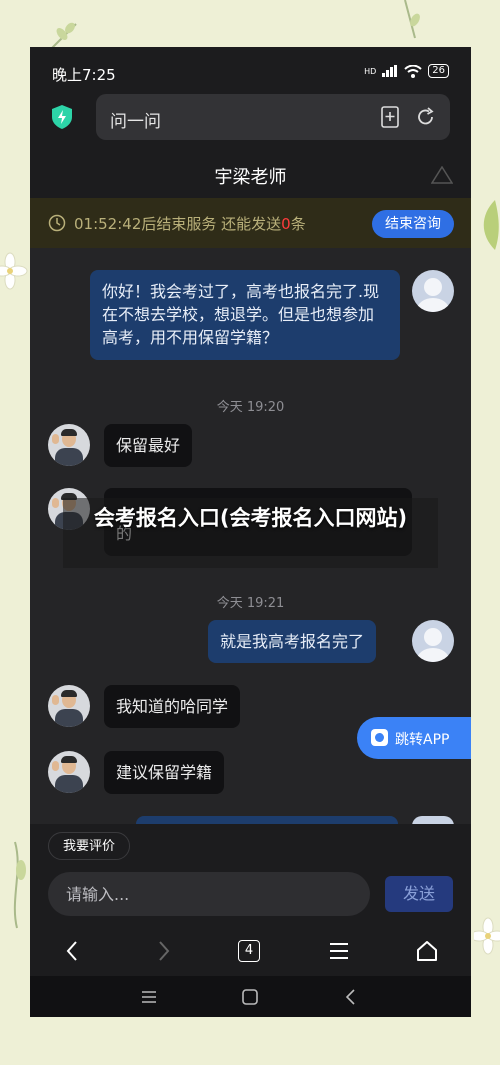  Describe the element at coordinates (163, 951) in the screenshot. I see `forward-icon` at that location.